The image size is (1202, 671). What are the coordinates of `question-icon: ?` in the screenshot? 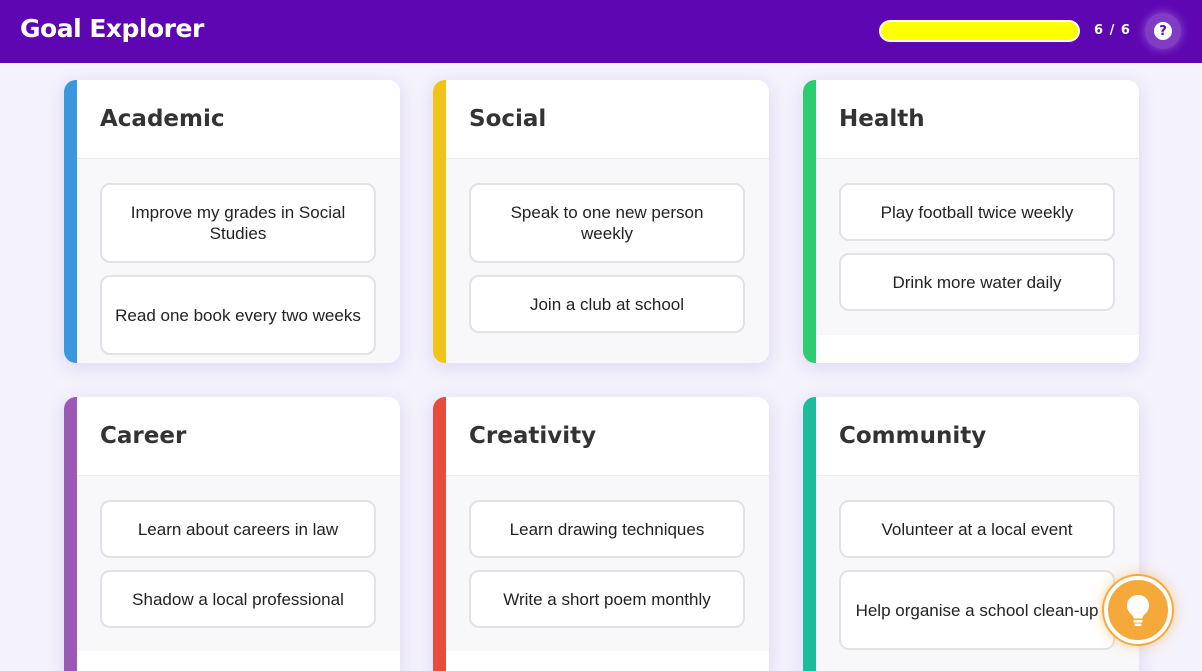 It's located at (1163, 31).